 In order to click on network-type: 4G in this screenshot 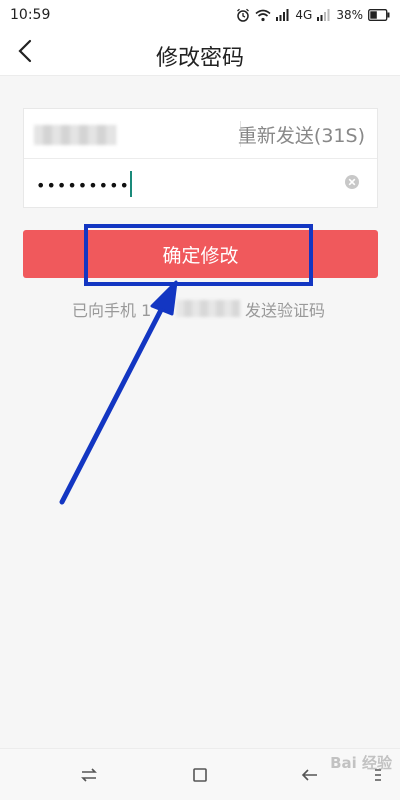, I will do `click(304, 15)`.